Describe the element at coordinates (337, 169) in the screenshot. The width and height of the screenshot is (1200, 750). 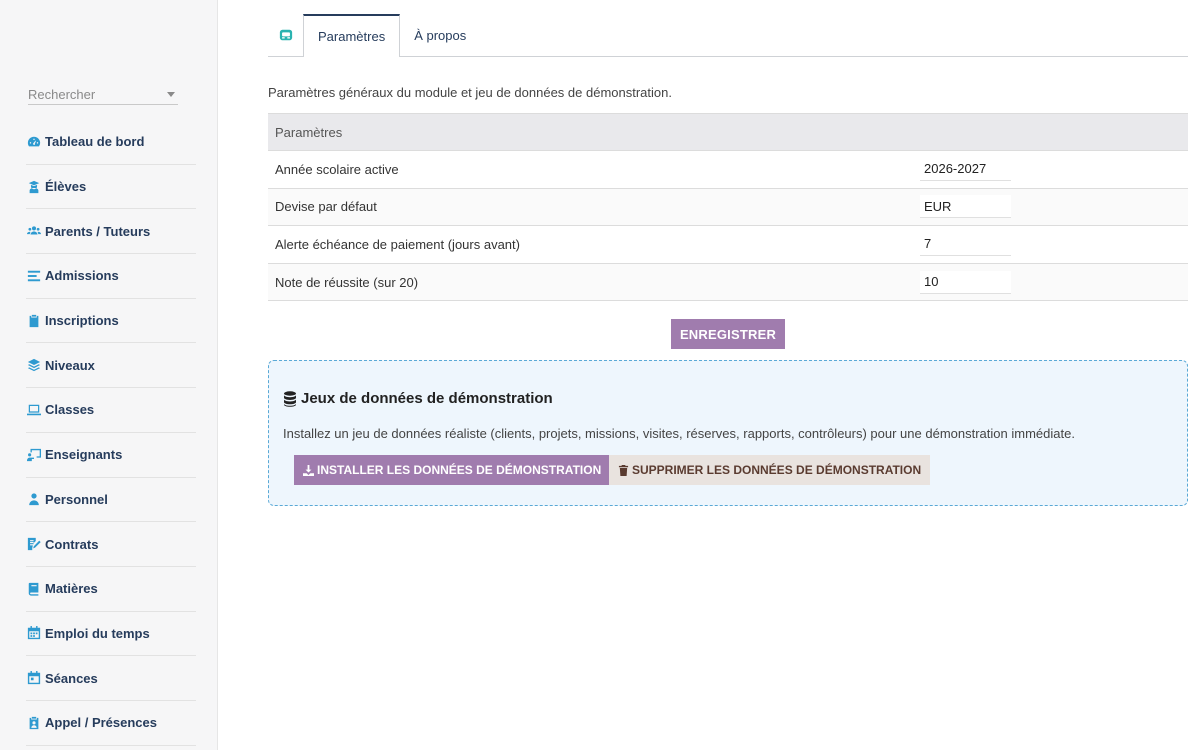
I see `setting-label: Année scolaire active` at that location.